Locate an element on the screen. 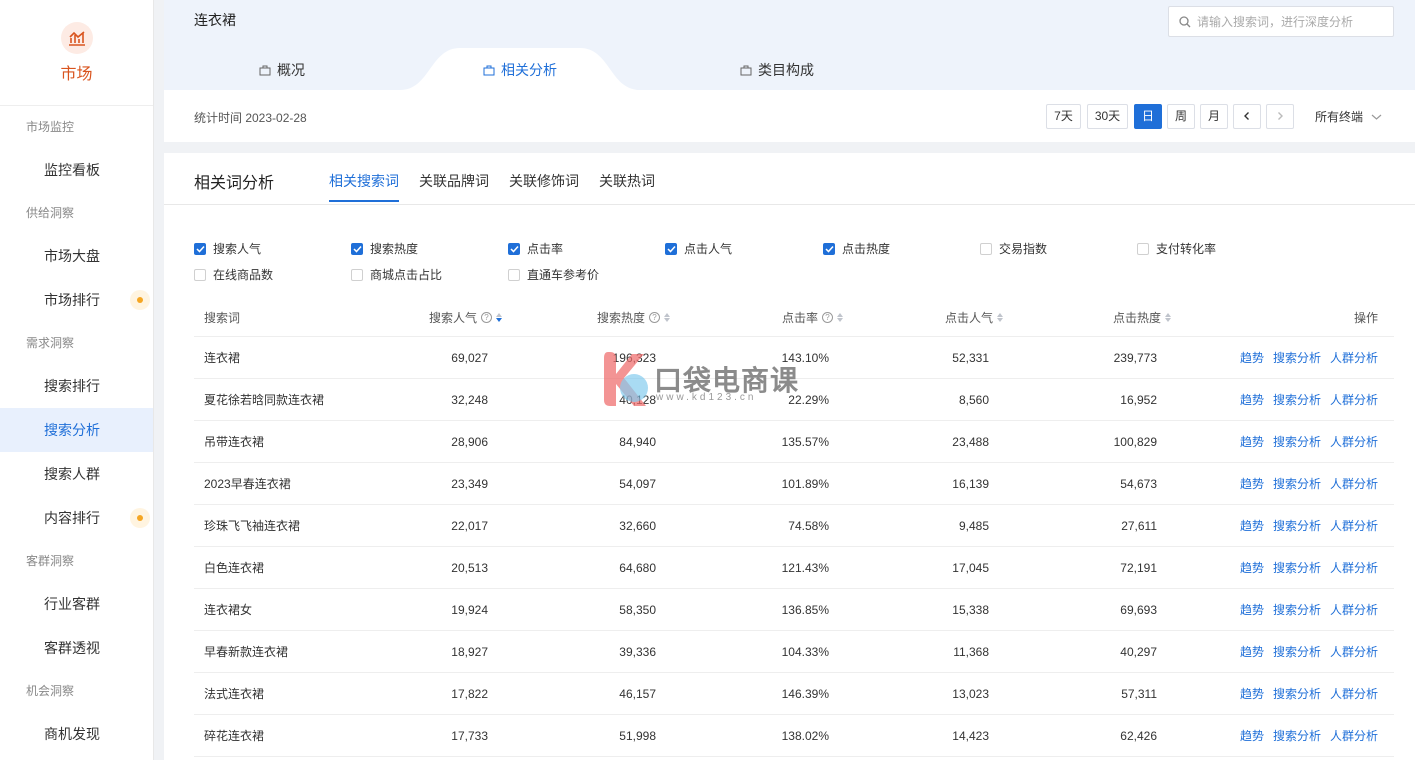  metric-checkbox: 搜索热度 is located at coordinates (384, 248).